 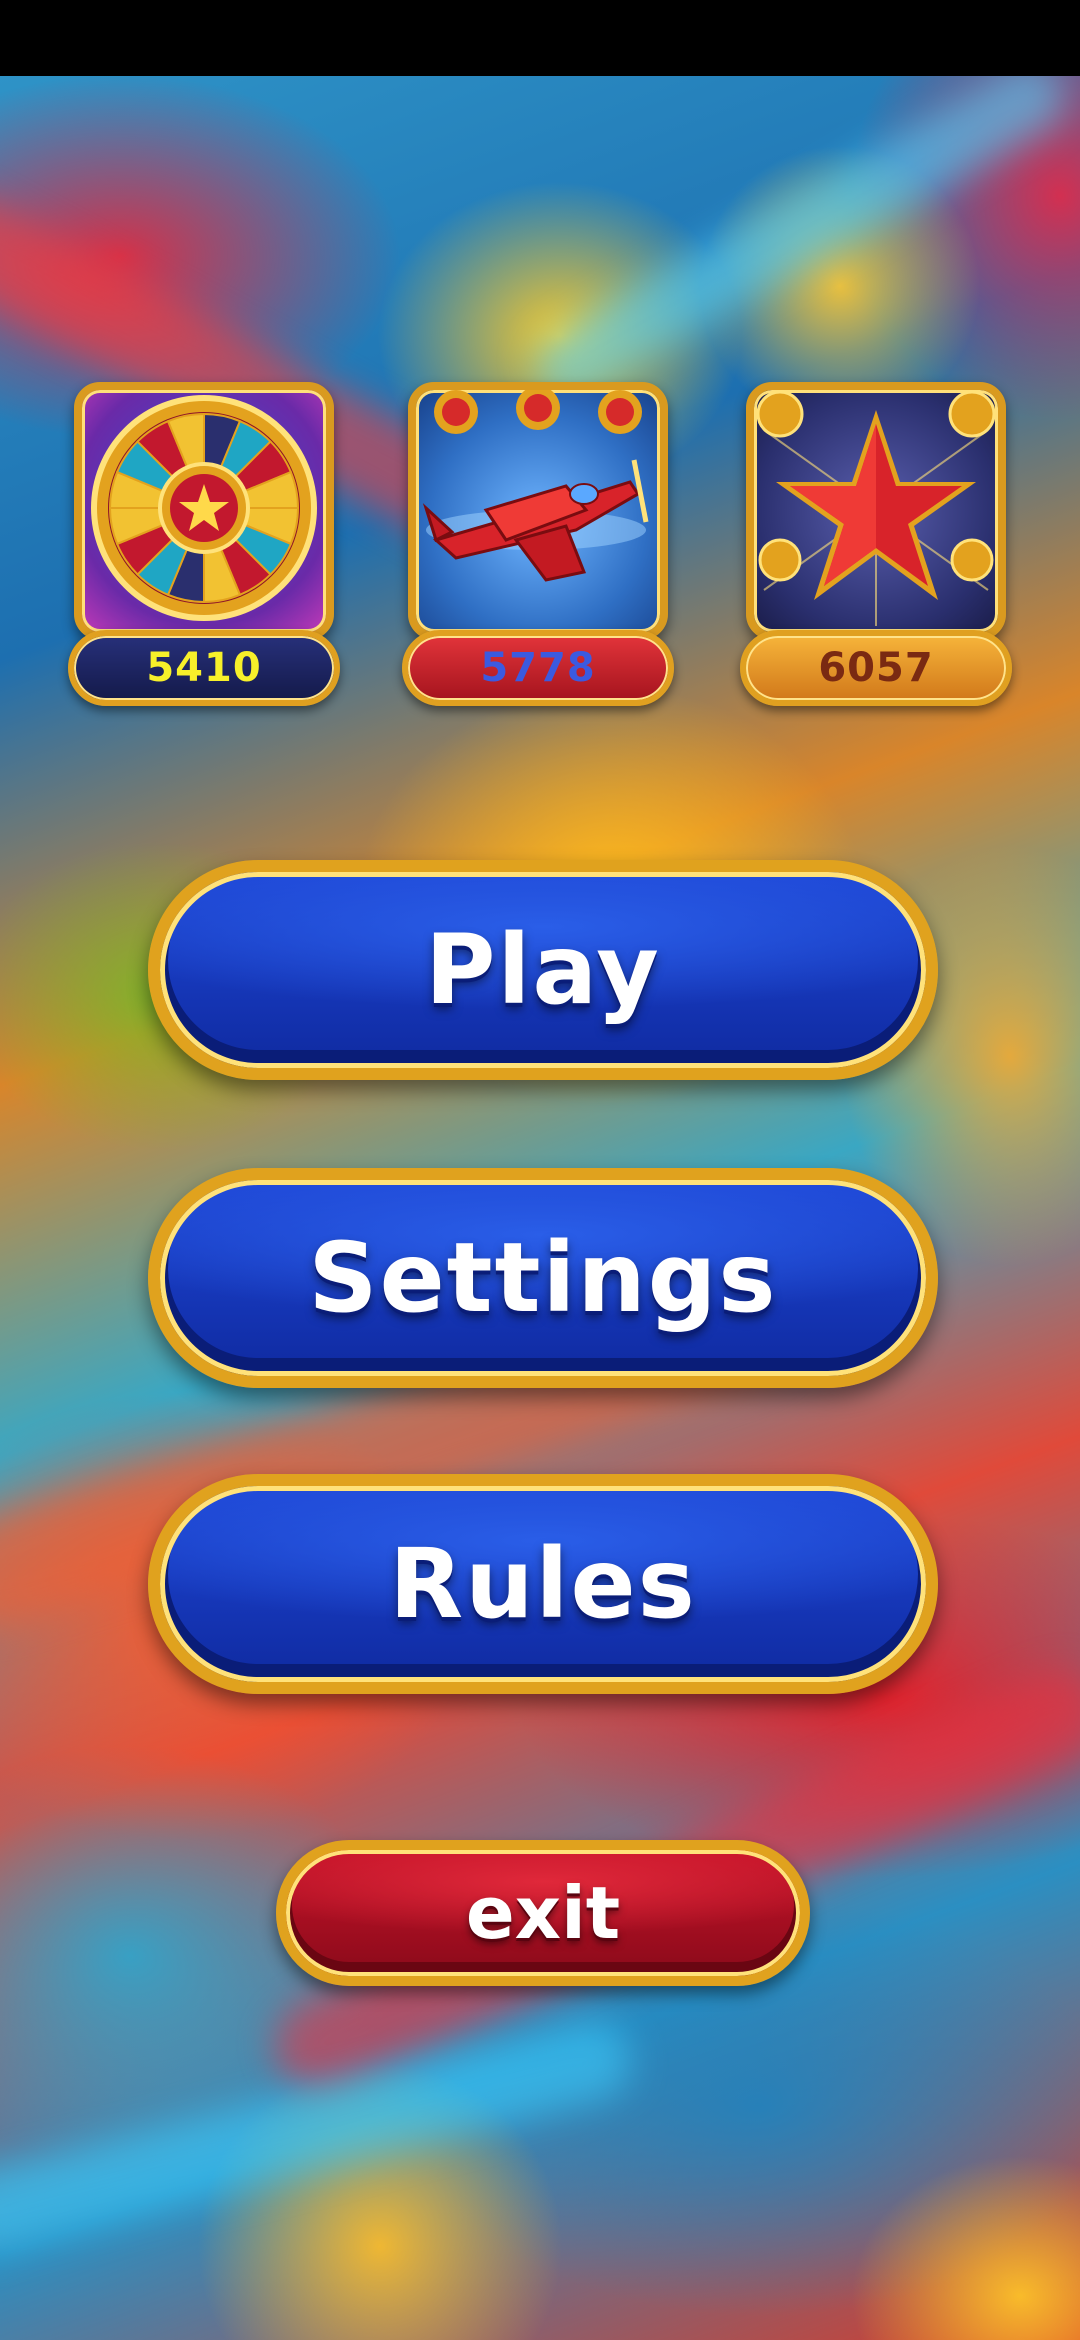 I want to click on exit-button-label: exit, so click(x=543, y=1913).